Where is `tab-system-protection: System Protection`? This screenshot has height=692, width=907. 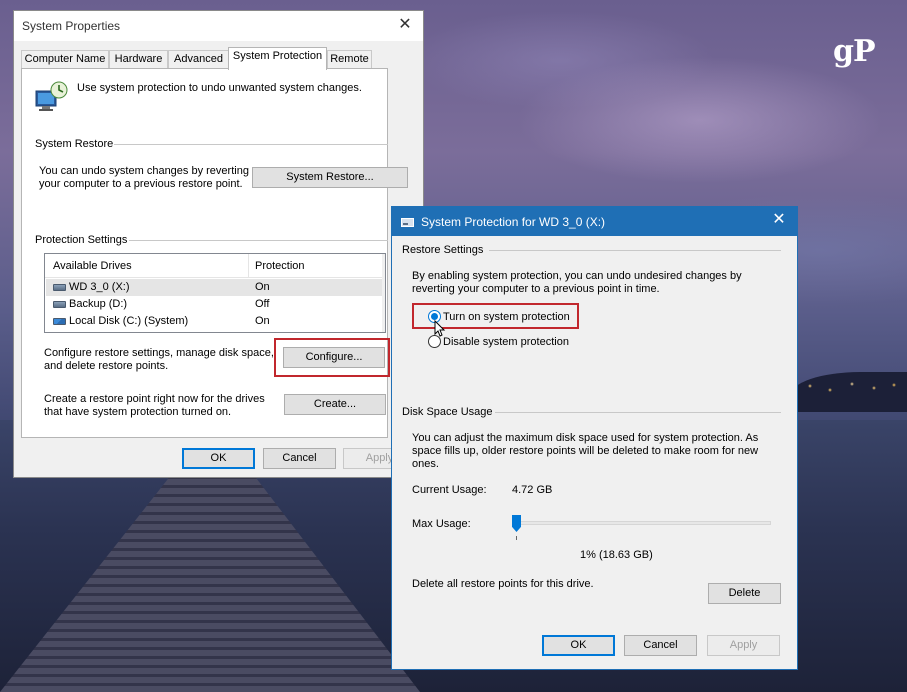
tab-system-protection: System Protection is located at coordinates (277, 58).